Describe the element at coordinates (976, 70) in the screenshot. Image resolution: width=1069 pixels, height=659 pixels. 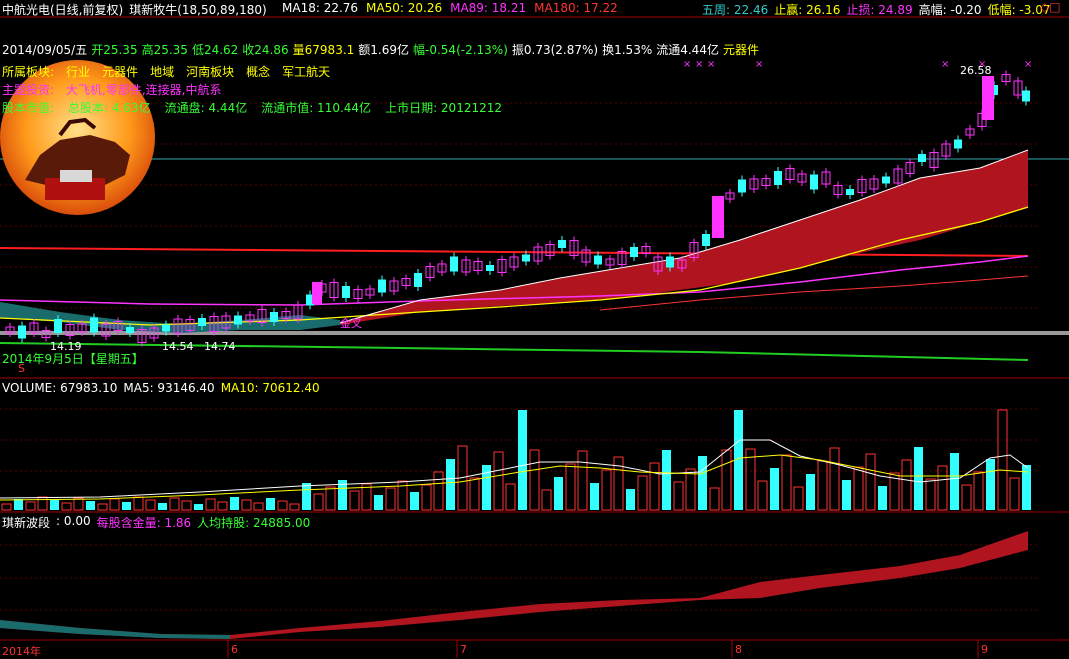
I see `peak-price-label: 26.58` at that location.